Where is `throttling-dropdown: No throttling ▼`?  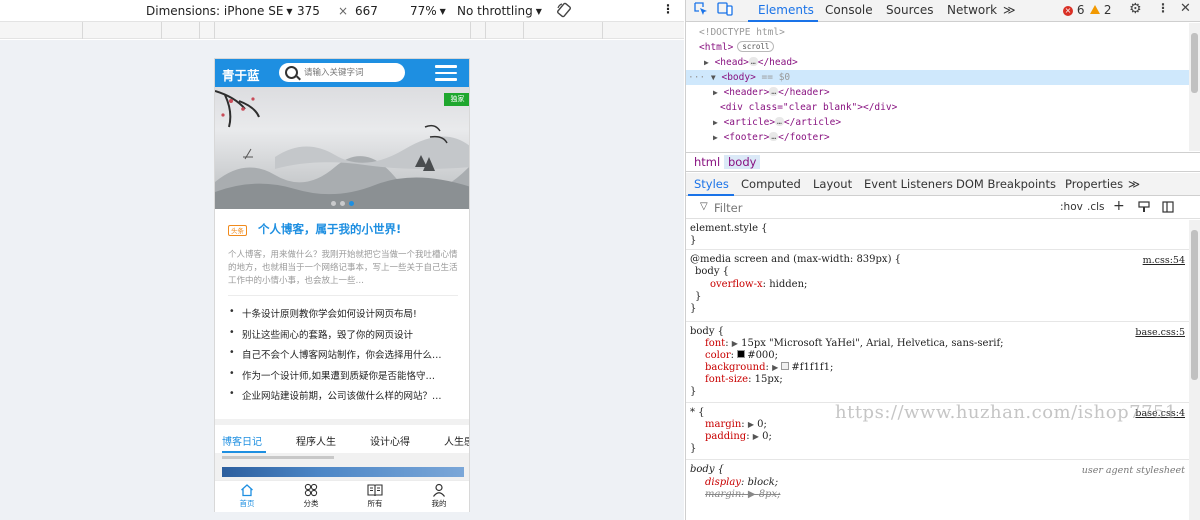
throttling-dropdown: No throttling ▼ is located at coordinates (499, 11).